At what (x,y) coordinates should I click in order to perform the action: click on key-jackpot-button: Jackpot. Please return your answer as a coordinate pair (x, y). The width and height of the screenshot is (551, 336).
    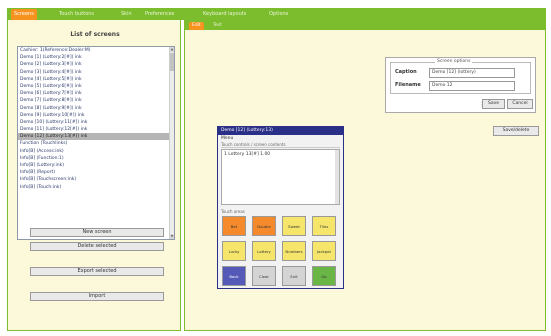
    Looking at the image, I should click on (324, 251).